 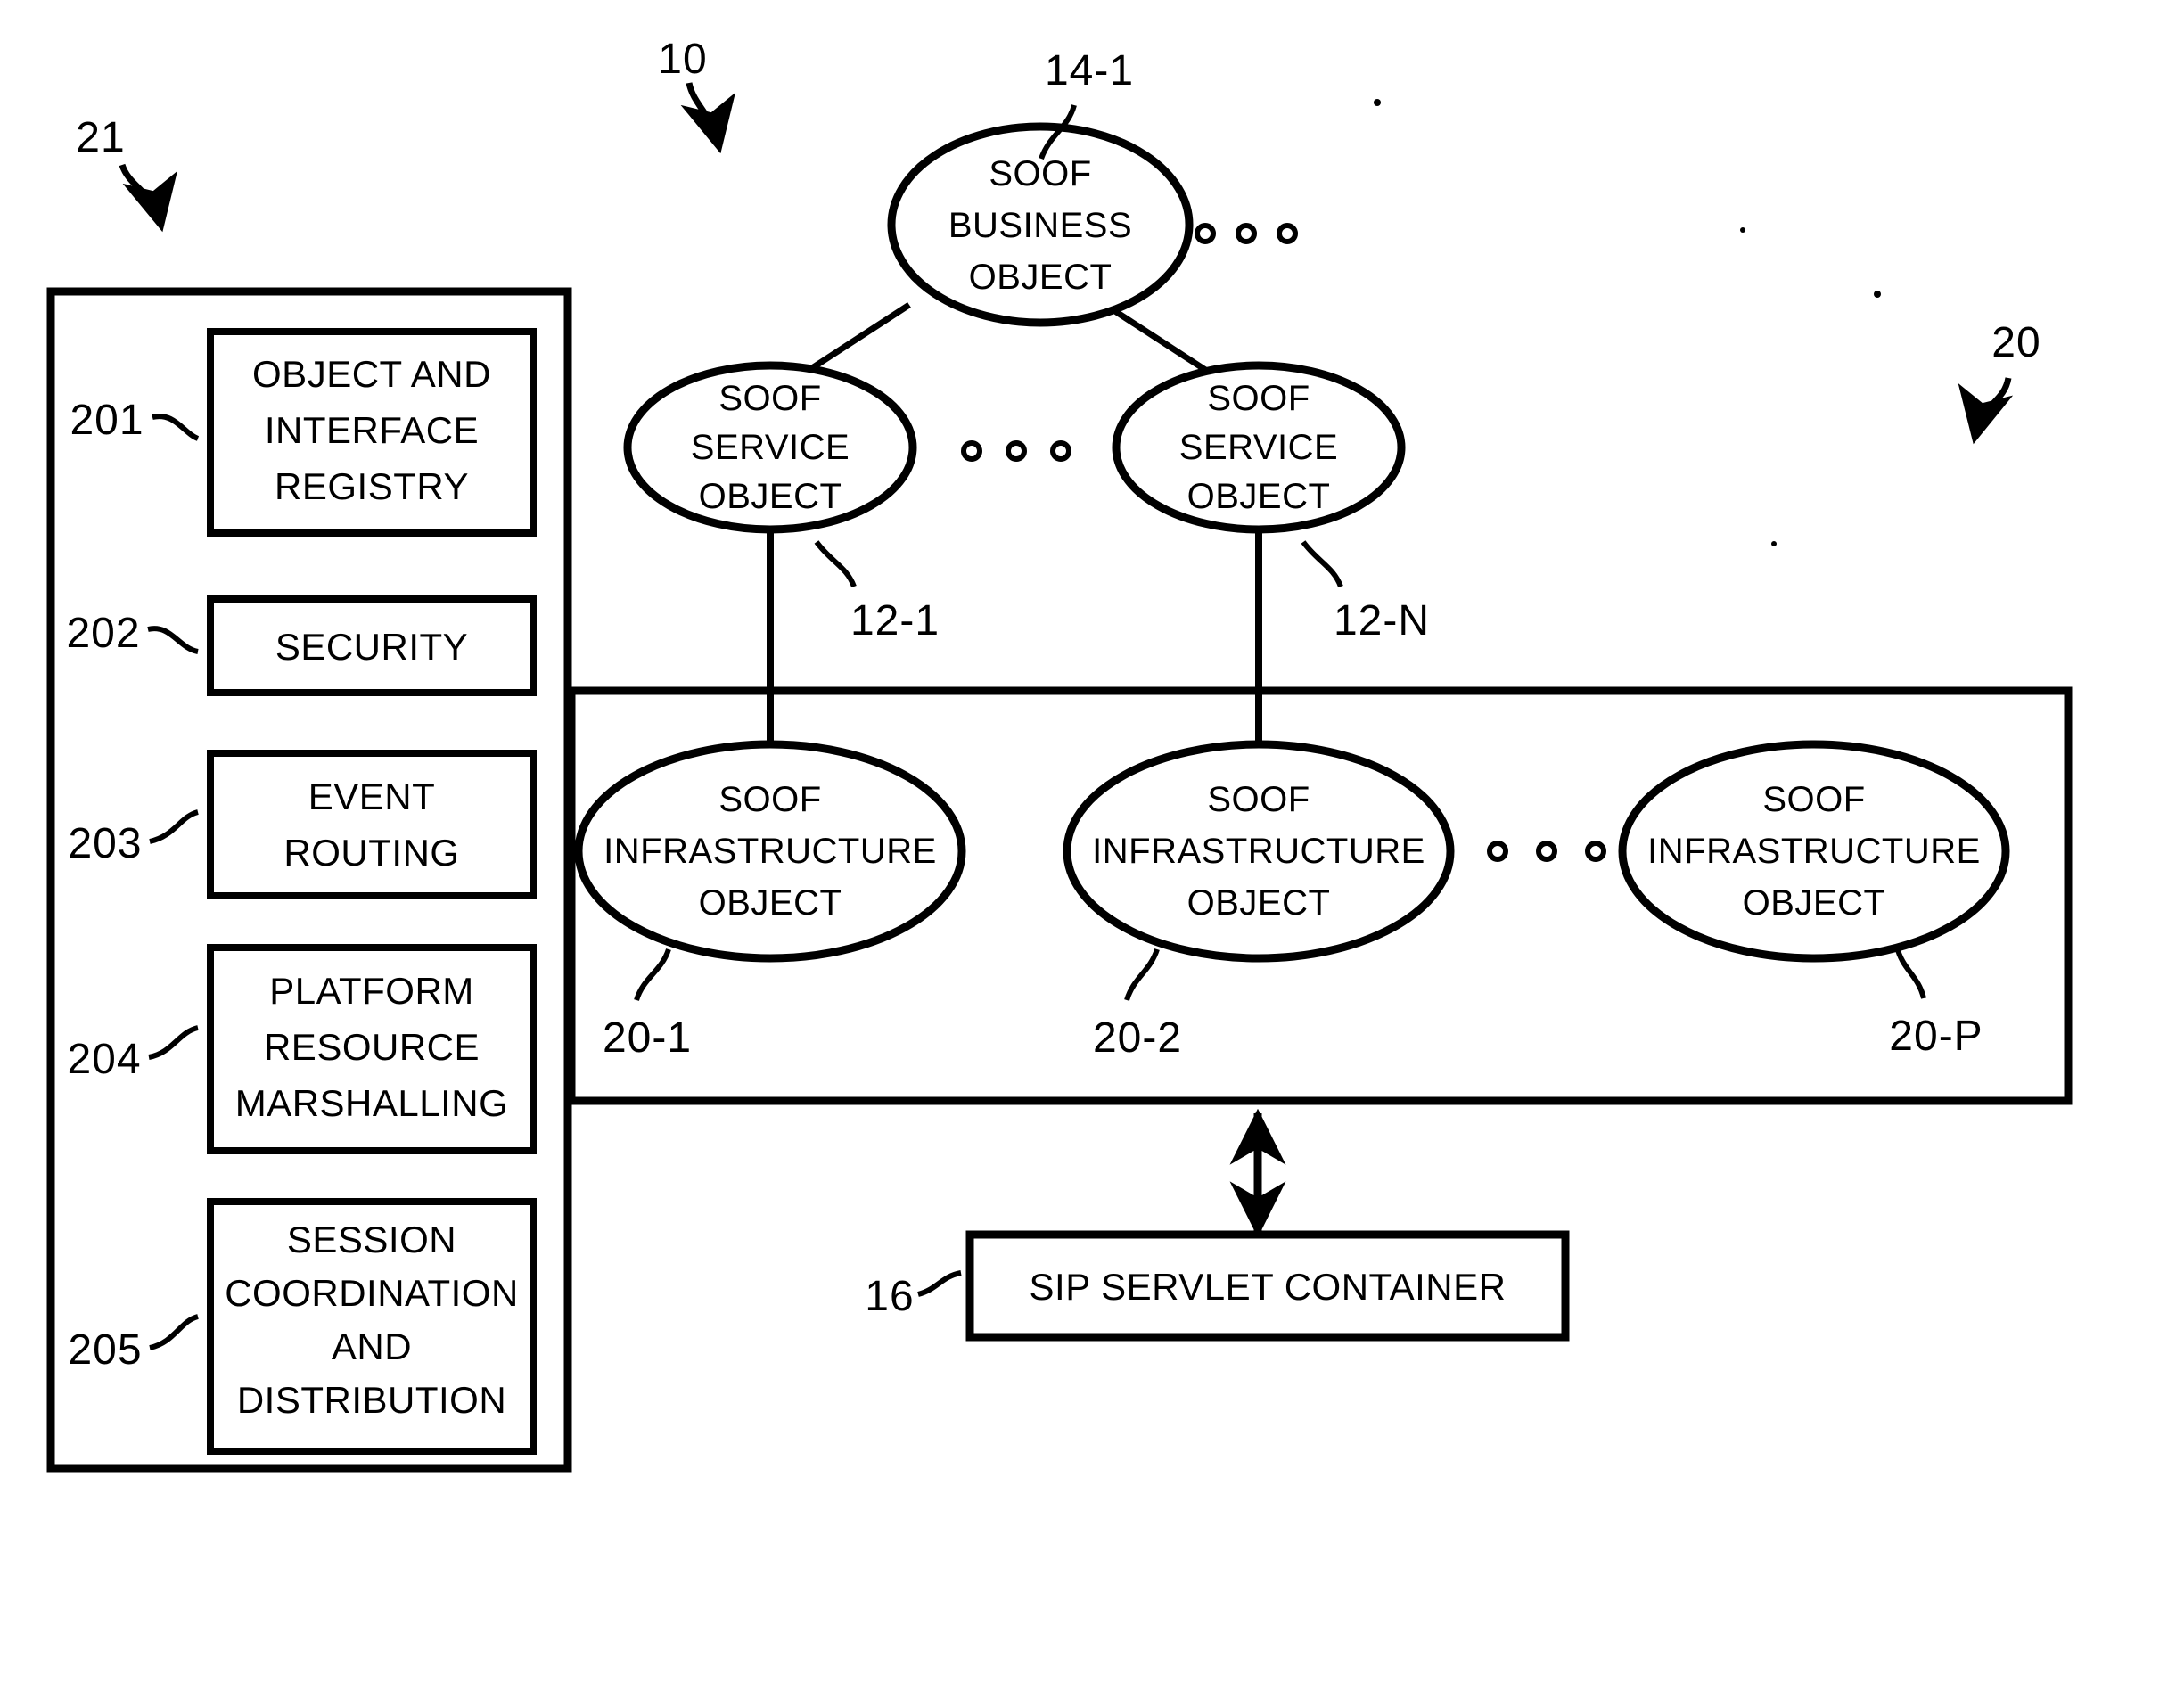 What do you see at coordinates (372, 796) in the screenshot?
I see `panel-label-203-line-1: EVENT` at bounding box center [372, 796].